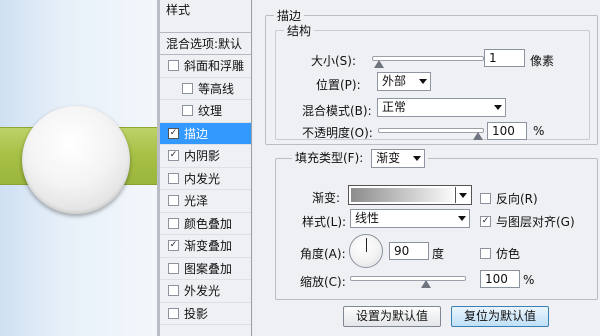  Describe the element at coordinates (478, 136) in the screenshot. I see `opacity-slider-thumb` at that location.